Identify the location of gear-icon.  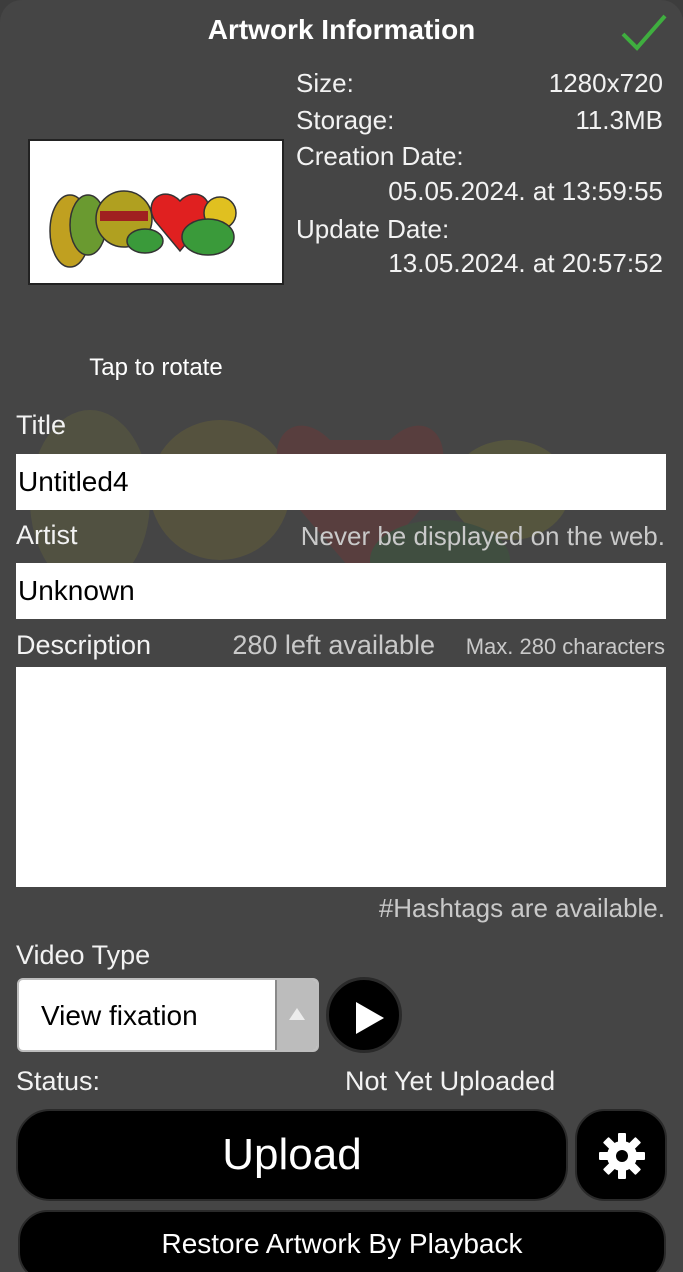
(622, 1156).